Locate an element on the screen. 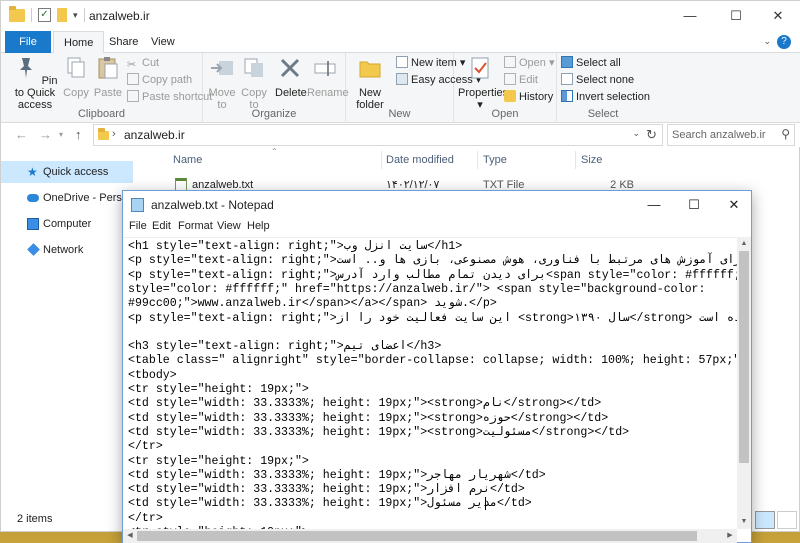 The image size is (800, 543). select-all-label: Select all is located at coordinates (598, 63).